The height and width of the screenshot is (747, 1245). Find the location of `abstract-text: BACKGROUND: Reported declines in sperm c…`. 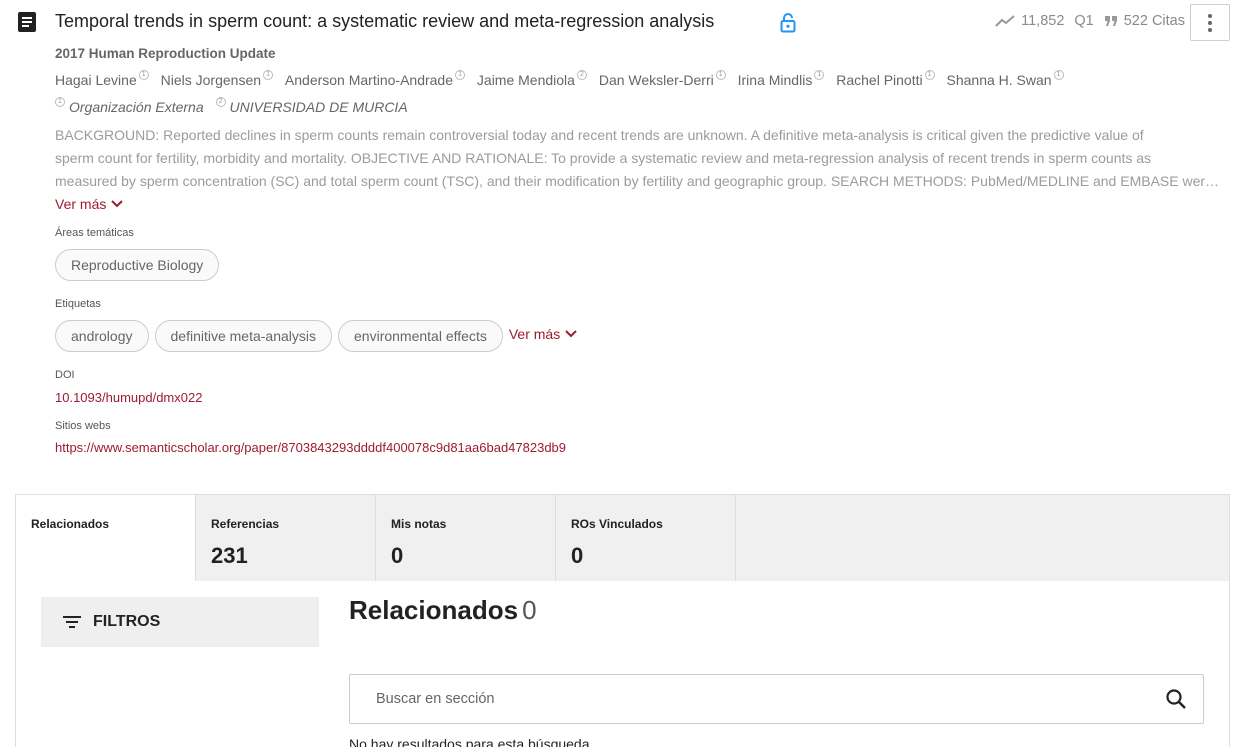

abstract-text: BACKGROUND: Reported declines in sperm c… is located at coordinates (639, 158).